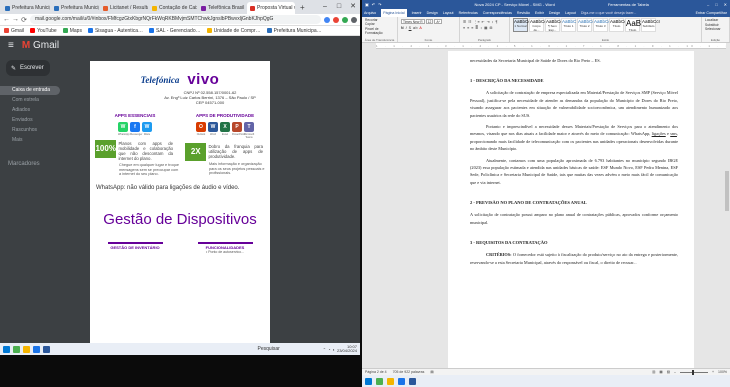 The width and height of the screenshot is (730, 387). Describe the element at coordinates (30, 120) in the screenshot. I see `gmail-nav-item: Enviados` at that location.